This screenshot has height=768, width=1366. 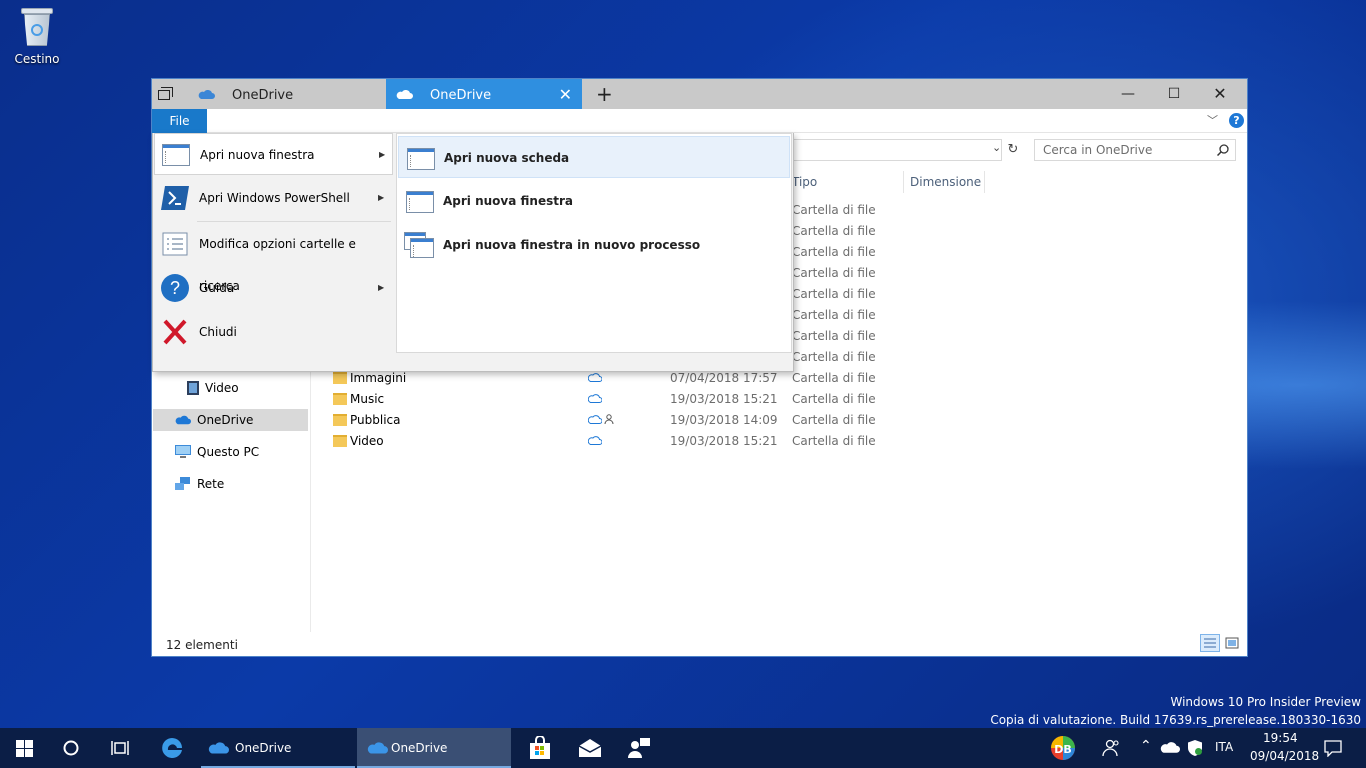 I want to click on nav-item-network: Rete, so click(x=230, y=484).